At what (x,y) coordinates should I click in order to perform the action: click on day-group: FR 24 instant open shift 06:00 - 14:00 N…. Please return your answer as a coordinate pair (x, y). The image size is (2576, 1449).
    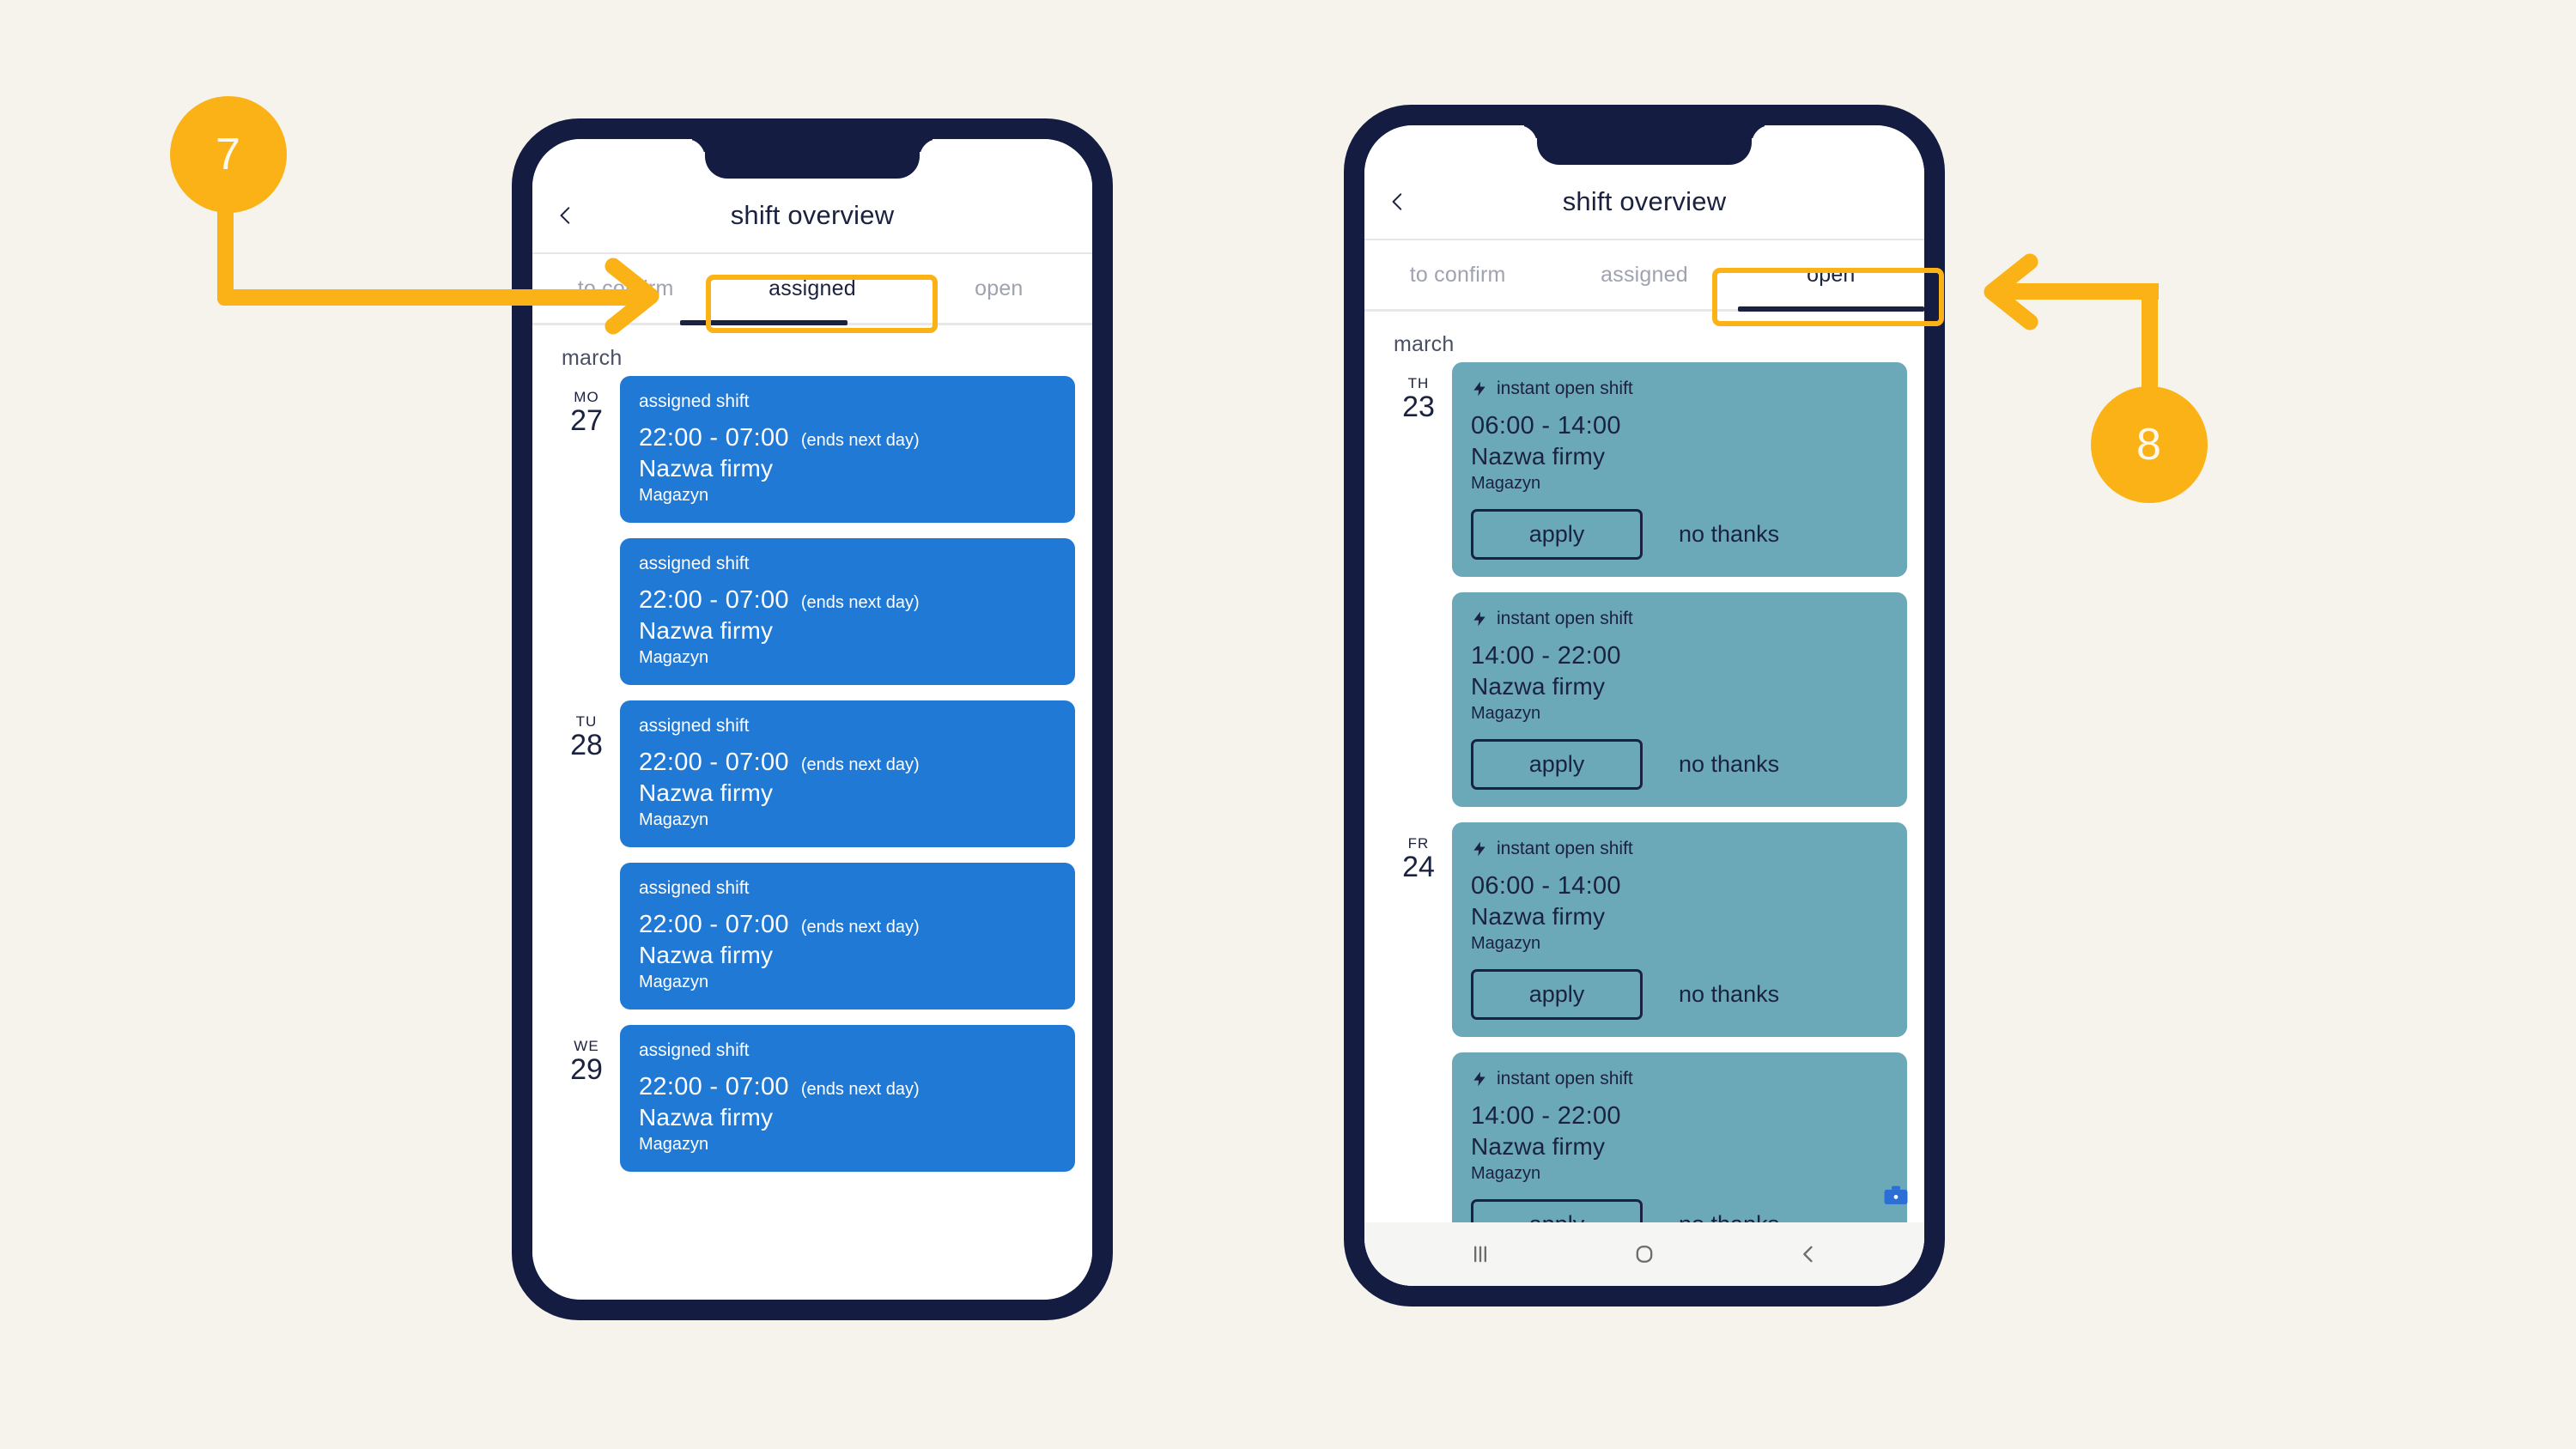
    Looking at the image, I should click on (1644, 1022).